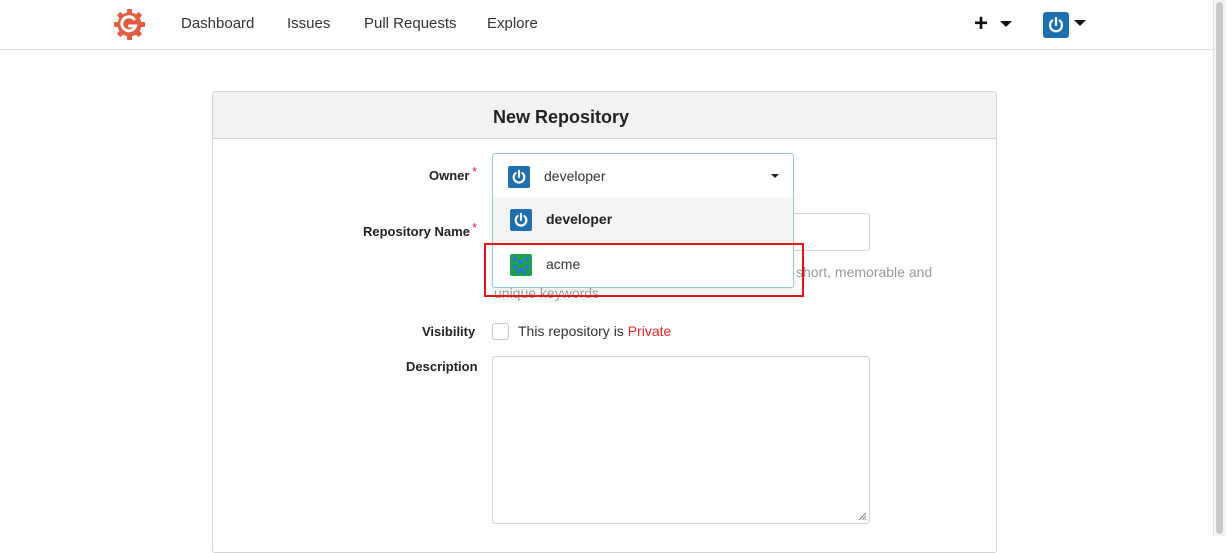 Image resolution: width=1226 pixels, height=553 pixels. I want to click on repository-name-label: Repository Name, so click(416, 231).